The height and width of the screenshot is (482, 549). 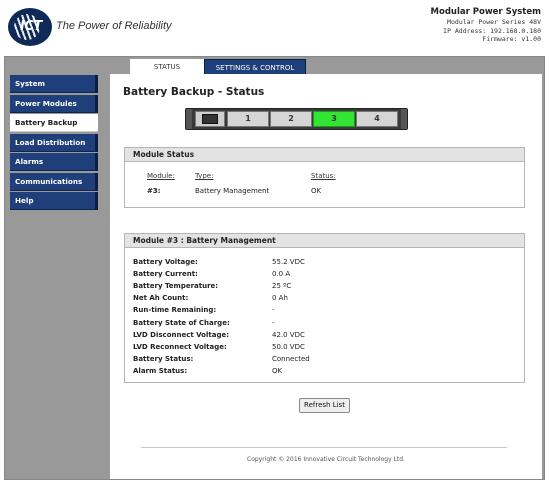 What do you see at coordinates (114, 26) in the screenshot?
I see `tagline: The Power of Reliability` at bounding box center [114, 26].